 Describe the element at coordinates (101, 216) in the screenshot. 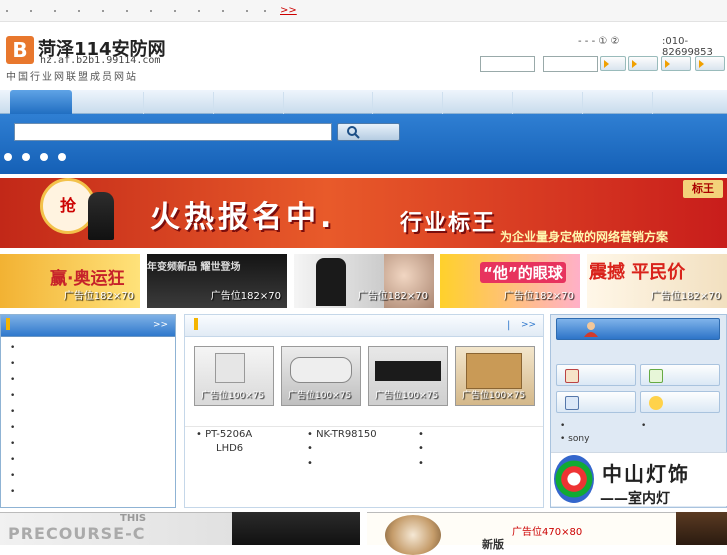

I see `banner-person` at that location.